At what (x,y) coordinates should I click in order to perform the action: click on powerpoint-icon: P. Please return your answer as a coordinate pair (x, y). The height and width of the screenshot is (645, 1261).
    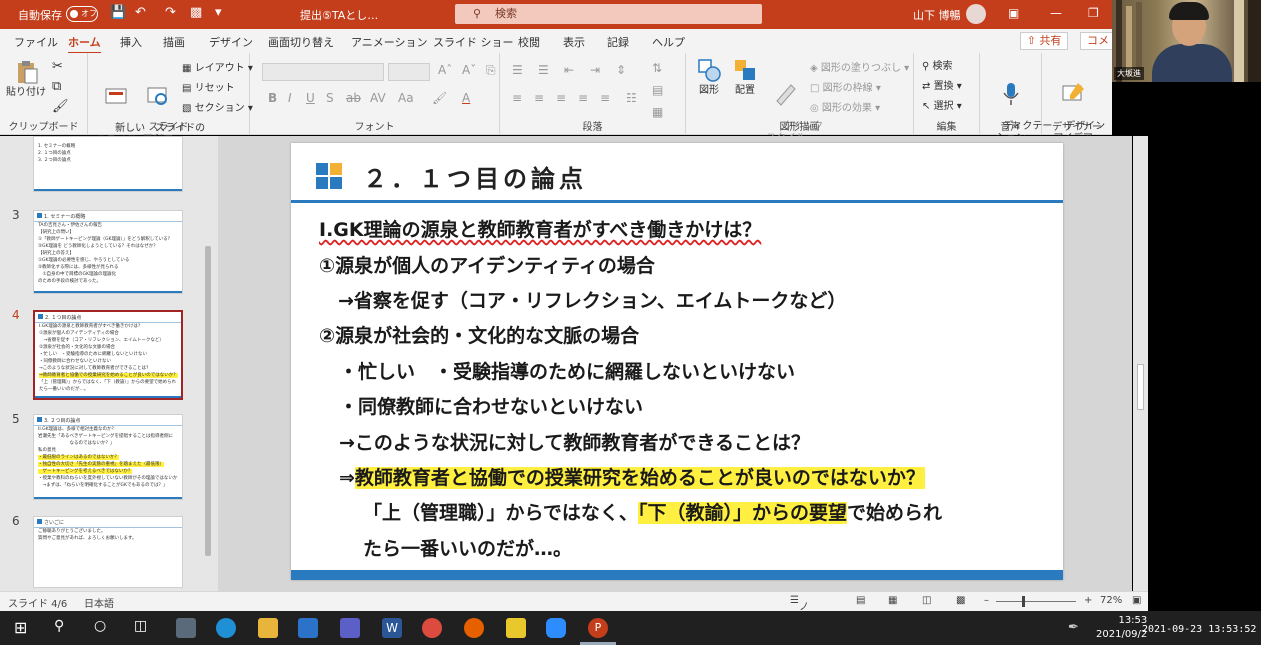
    Looking at the image, I should click on (598, 628).